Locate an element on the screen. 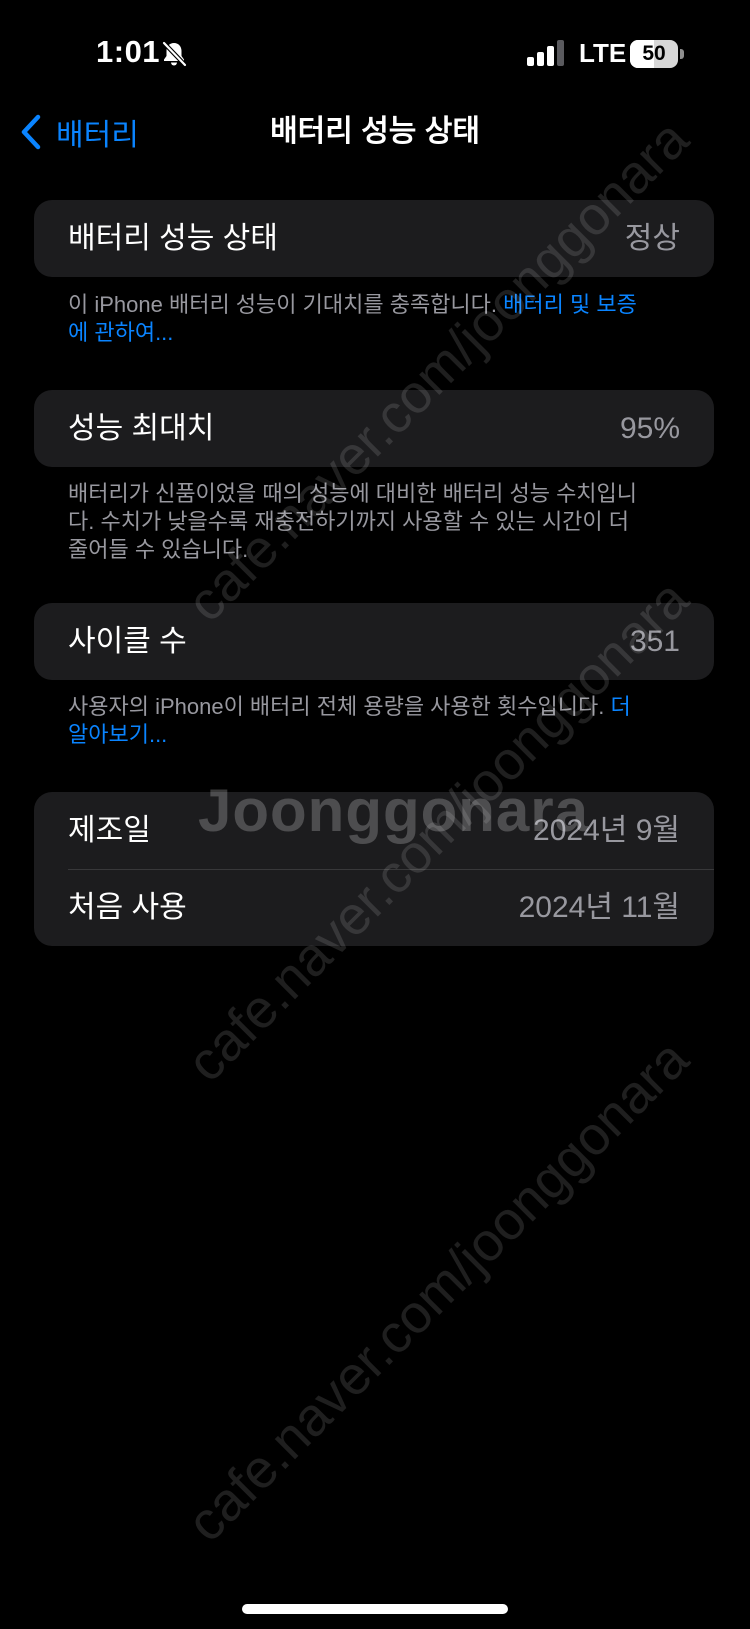 The width and height of the screenshot is (750, 1629). cellular-signal-icon is located at coordinates (545, 53).